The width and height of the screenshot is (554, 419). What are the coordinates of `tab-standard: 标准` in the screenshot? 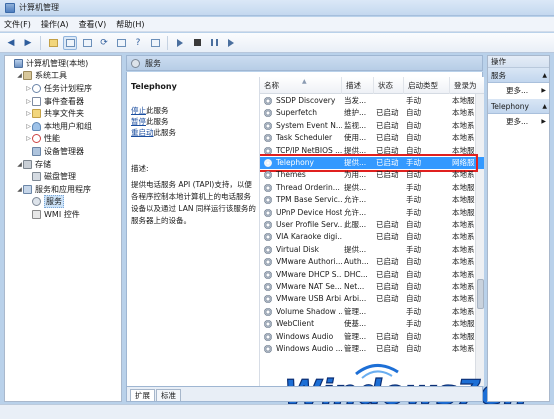 It's located at (168, 395).